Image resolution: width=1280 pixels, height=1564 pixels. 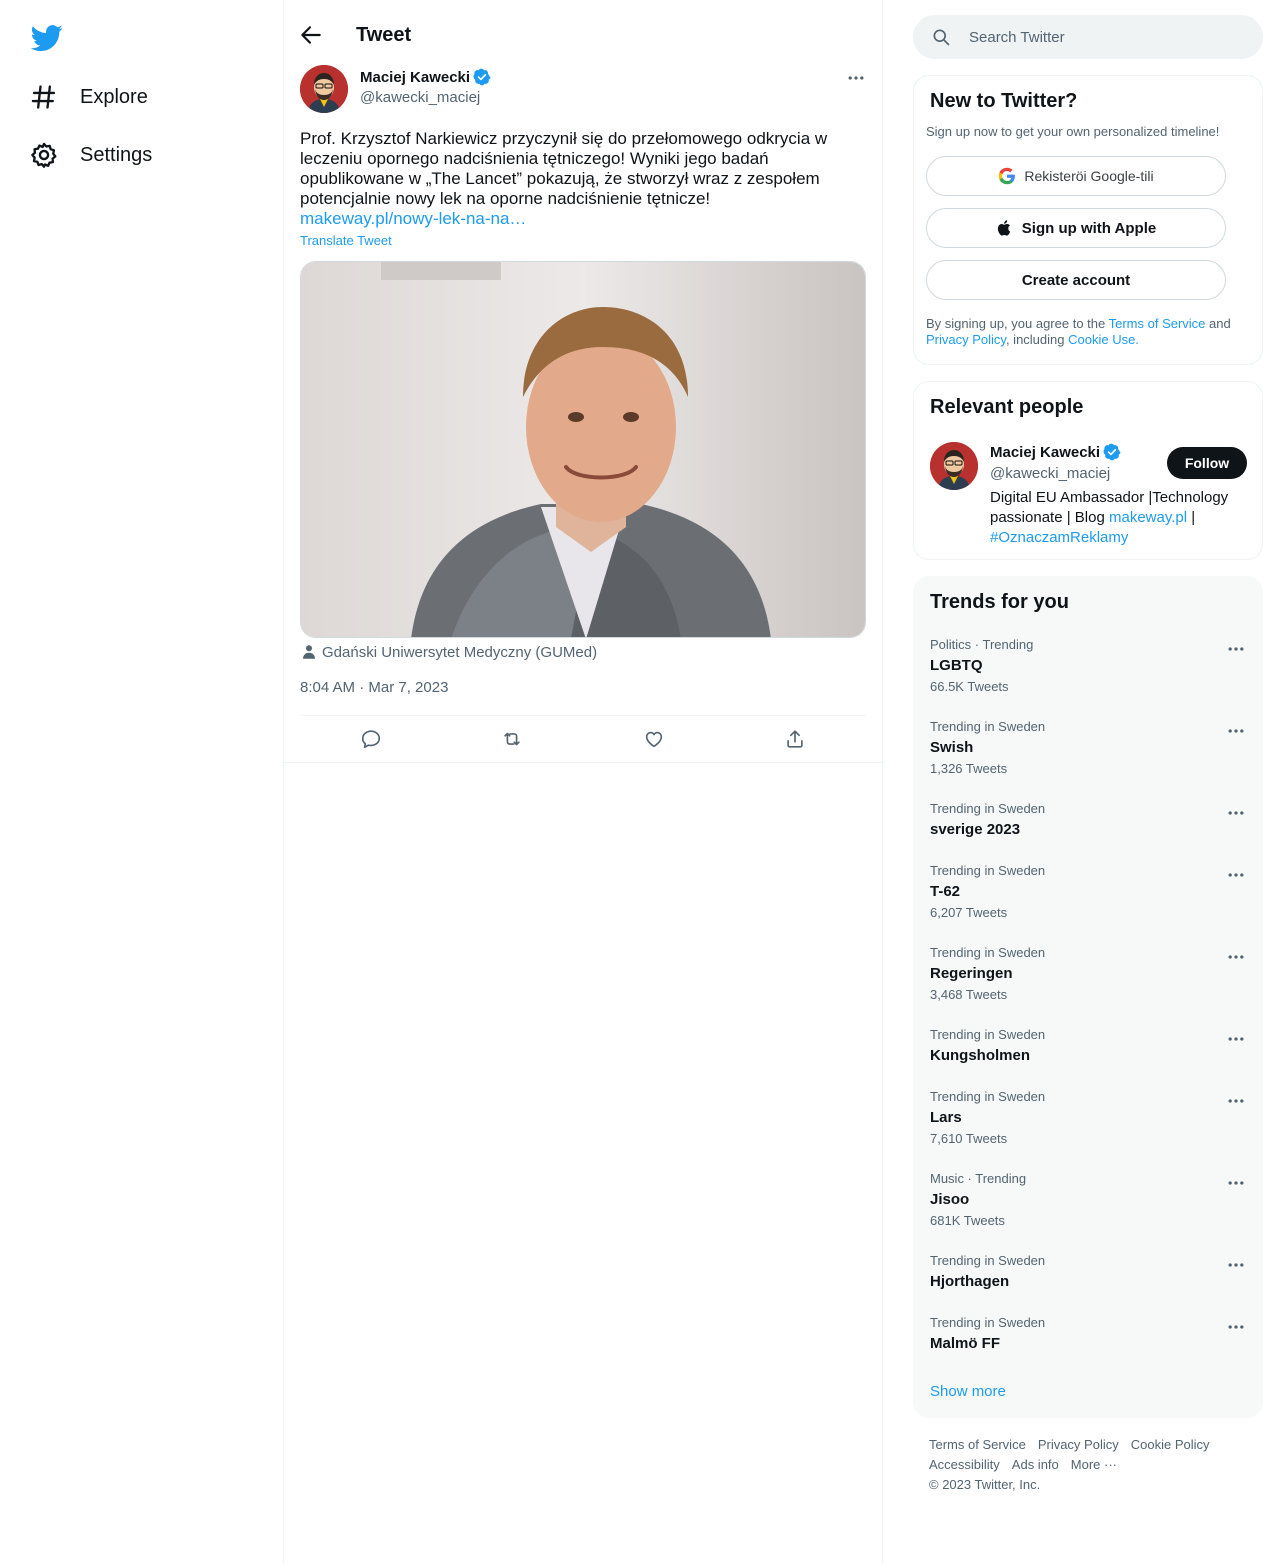 I want to click on tweet-timestamp: 8:04 AM · Mar 7, 2023, so click(x=374, y=687).